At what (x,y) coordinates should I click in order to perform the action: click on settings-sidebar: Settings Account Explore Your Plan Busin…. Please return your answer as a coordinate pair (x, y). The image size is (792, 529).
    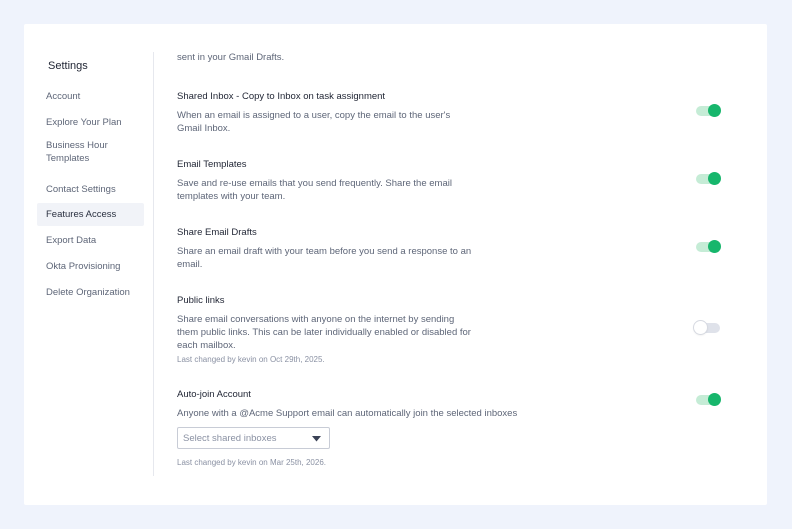
    Looking at the image, I should click on (89, 264).